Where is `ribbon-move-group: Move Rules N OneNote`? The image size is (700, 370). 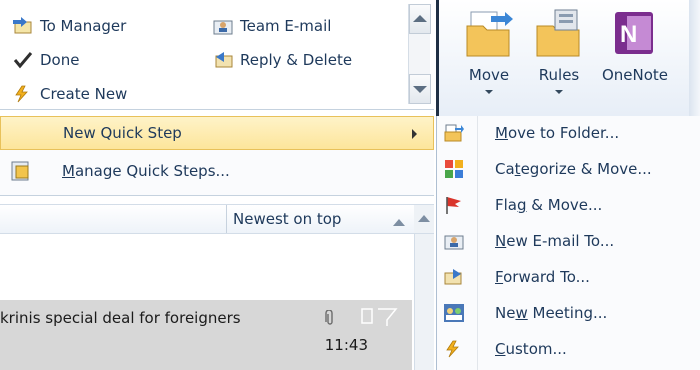 ribbon-move-group: Move Rules N OneNote is located at coordinates (568, 58).